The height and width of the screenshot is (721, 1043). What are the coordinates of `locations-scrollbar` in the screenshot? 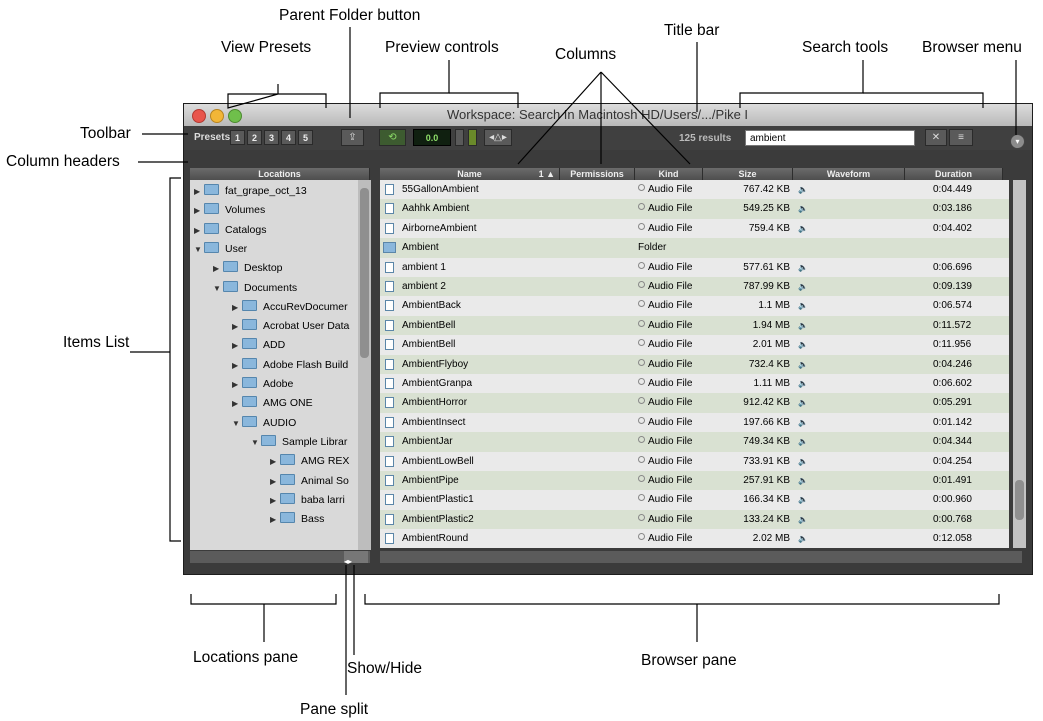 It's located at (364, 365).